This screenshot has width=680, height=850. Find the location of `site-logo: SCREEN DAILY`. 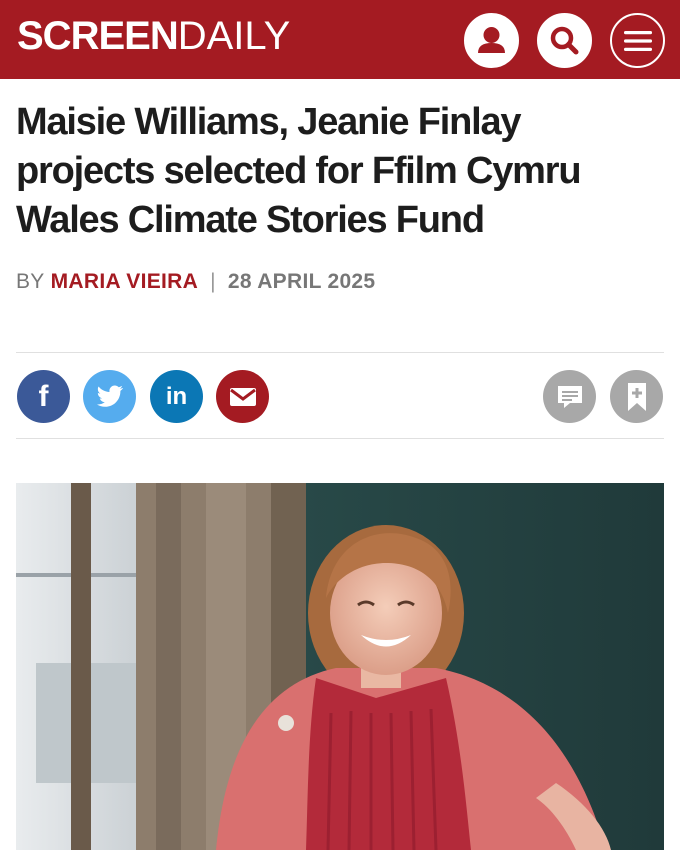

site-logo: SCREEN DAILY is located at coordinates (153, 37).